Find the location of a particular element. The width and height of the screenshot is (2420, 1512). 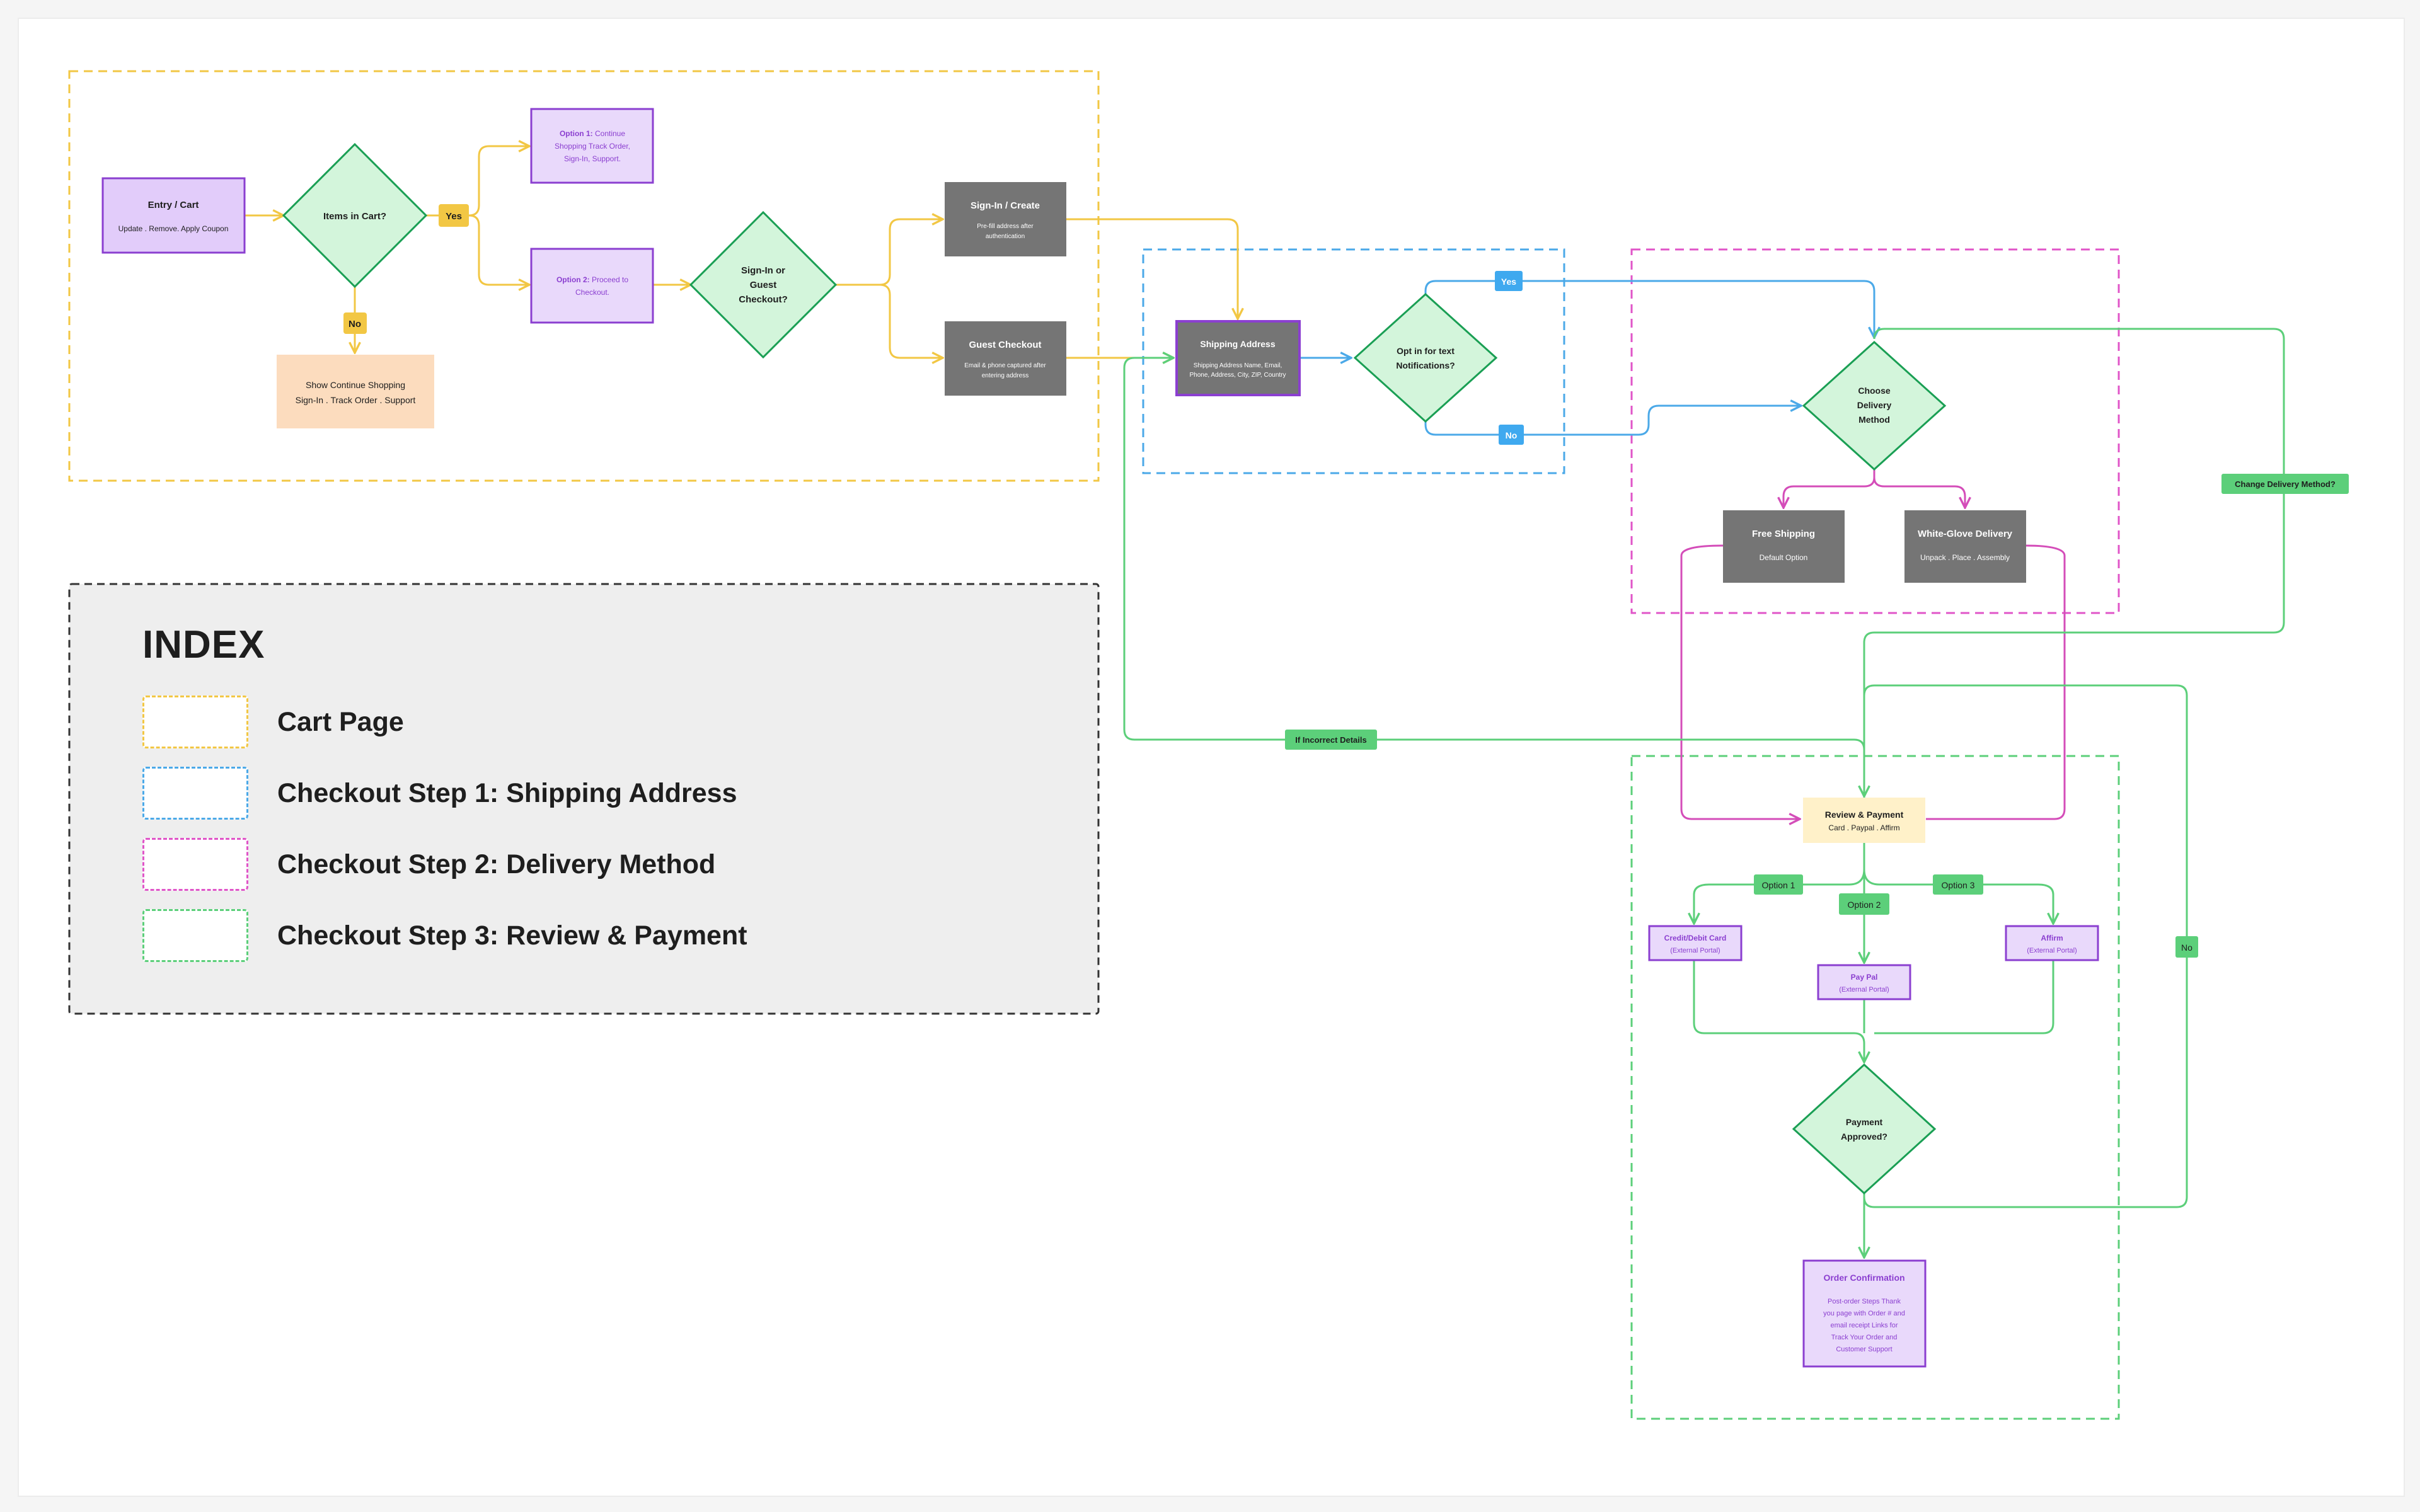

signin-create-title: Sign-In / Create is located at coordinates (1006, 205).